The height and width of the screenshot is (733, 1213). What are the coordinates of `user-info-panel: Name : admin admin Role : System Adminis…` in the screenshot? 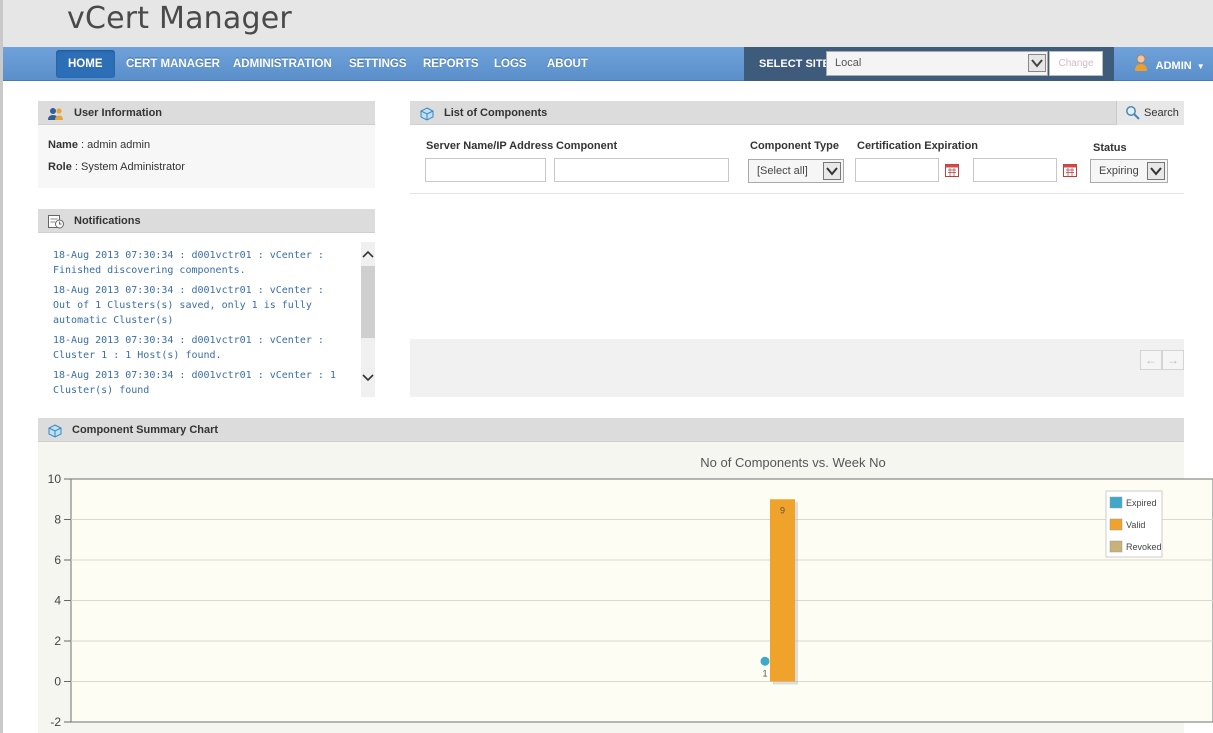 It's located at (206, 156).